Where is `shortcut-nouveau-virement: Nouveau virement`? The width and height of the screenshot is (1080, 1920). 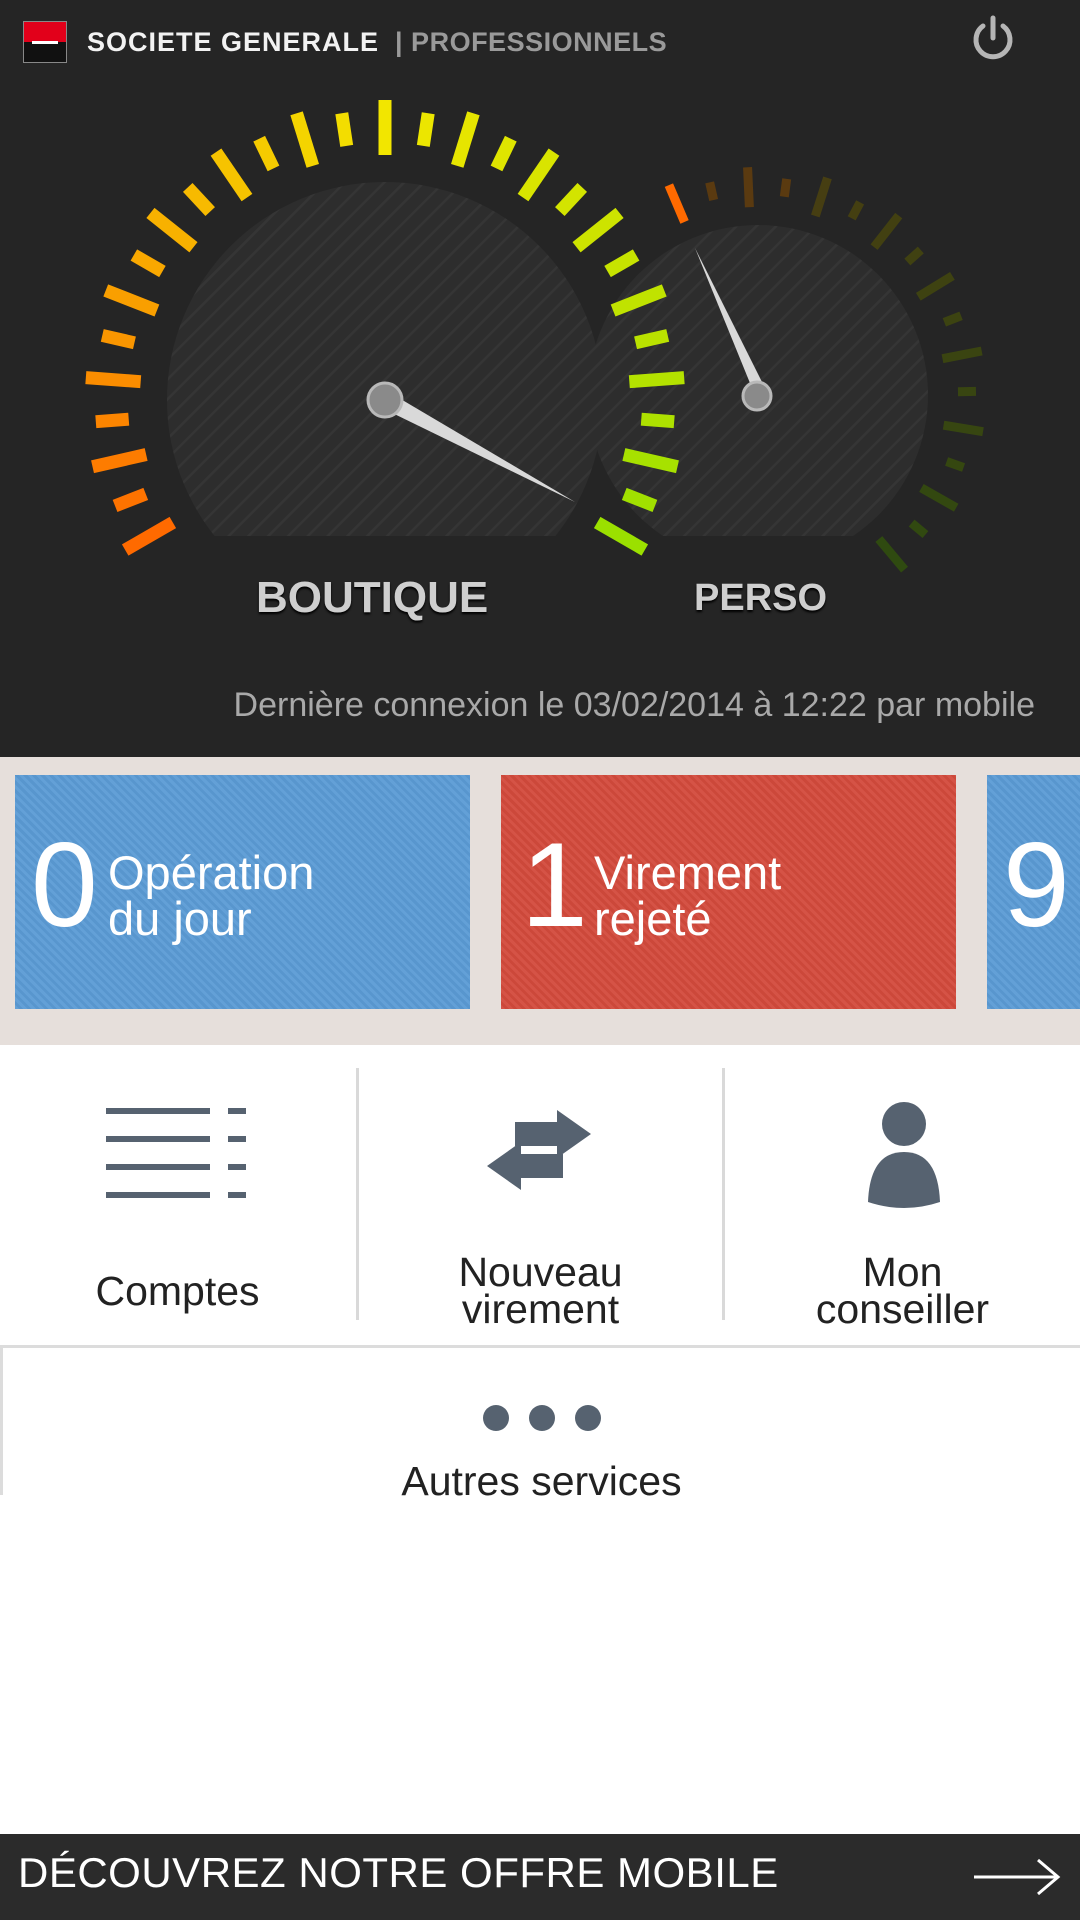
shortcut-nouveau-virement: Nouveau virement is located at coordinates (540, 1199).